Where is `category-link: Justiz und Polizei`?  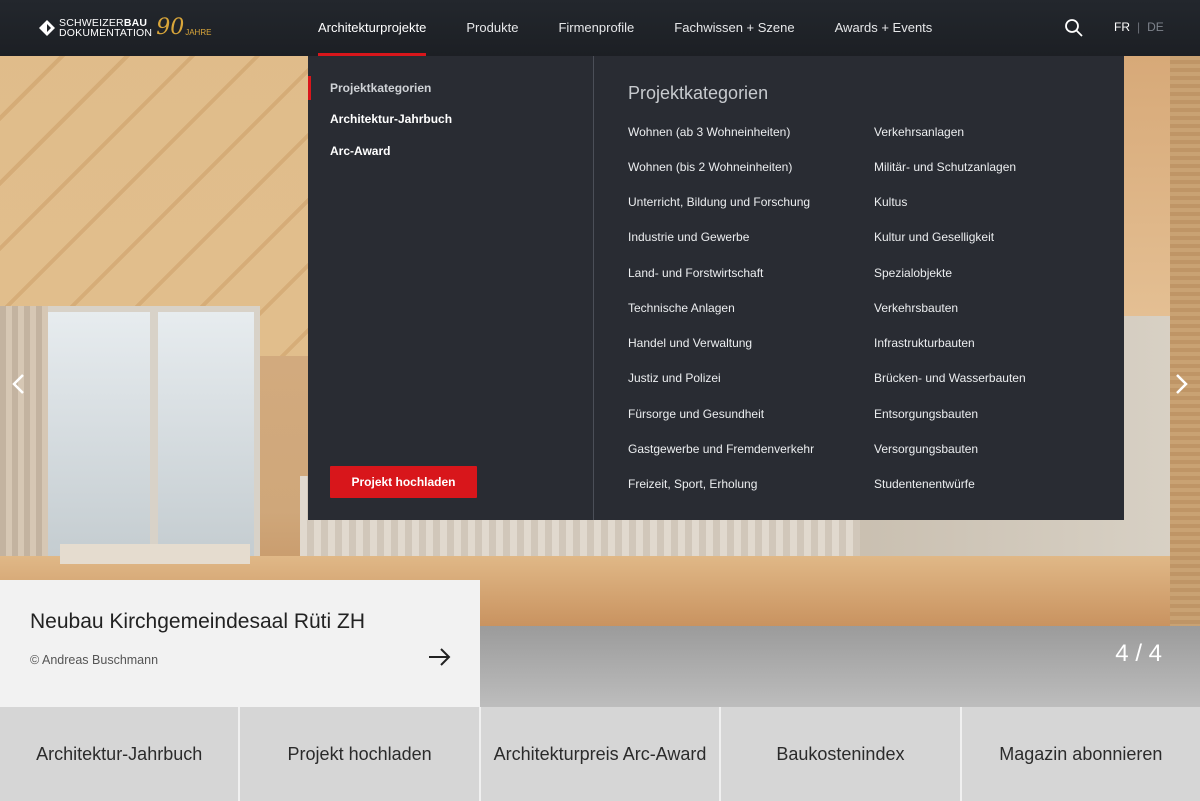
category-link: Justiz und Polizei is located at coordinates (674, 378).